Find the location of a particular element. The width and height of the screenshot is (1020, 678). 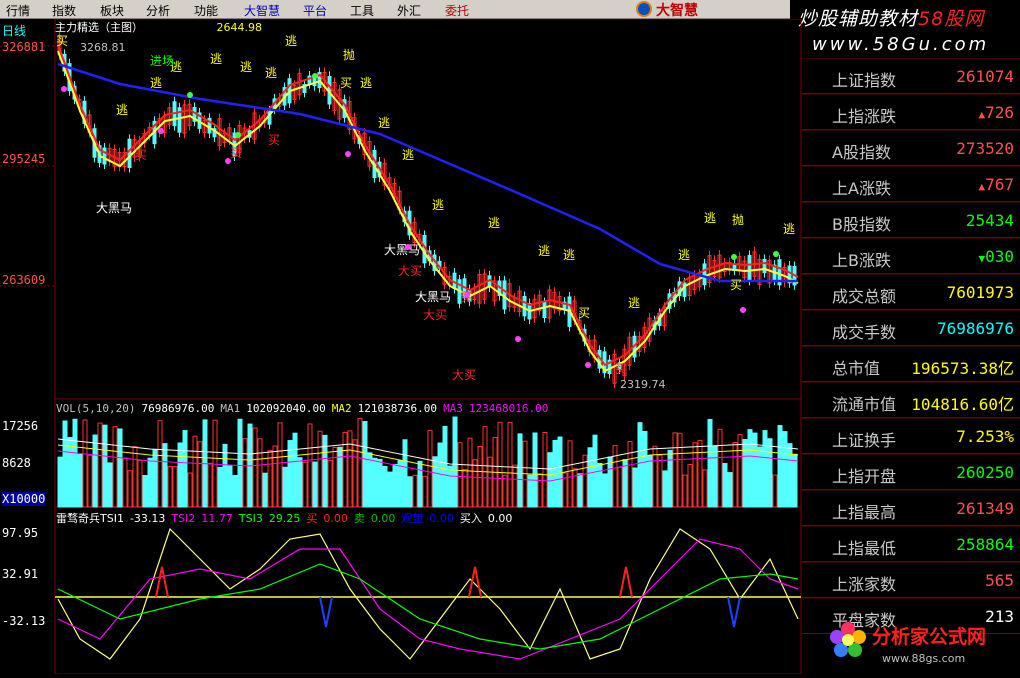

tsiinfo-part-12: 买入 is located at coordinates (470, 518).